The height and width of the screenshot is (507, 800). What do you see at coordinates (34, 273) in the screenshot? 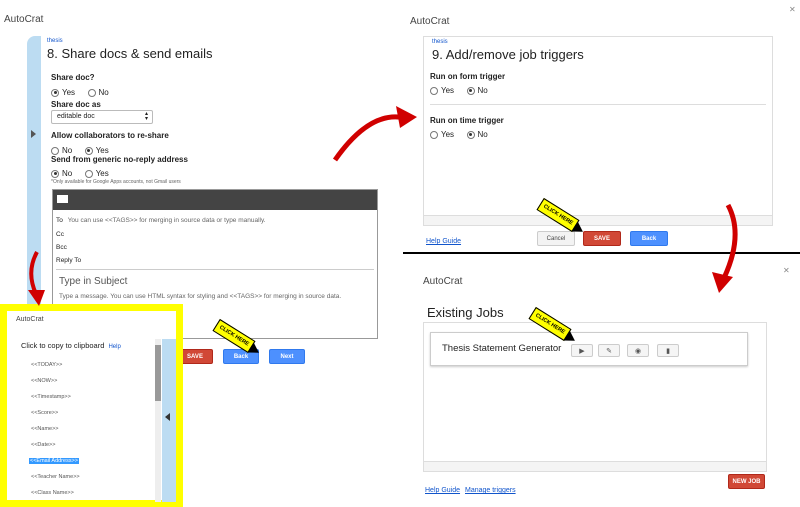
I see `arrow-to-clipboard` at bounding box center [34, 273].